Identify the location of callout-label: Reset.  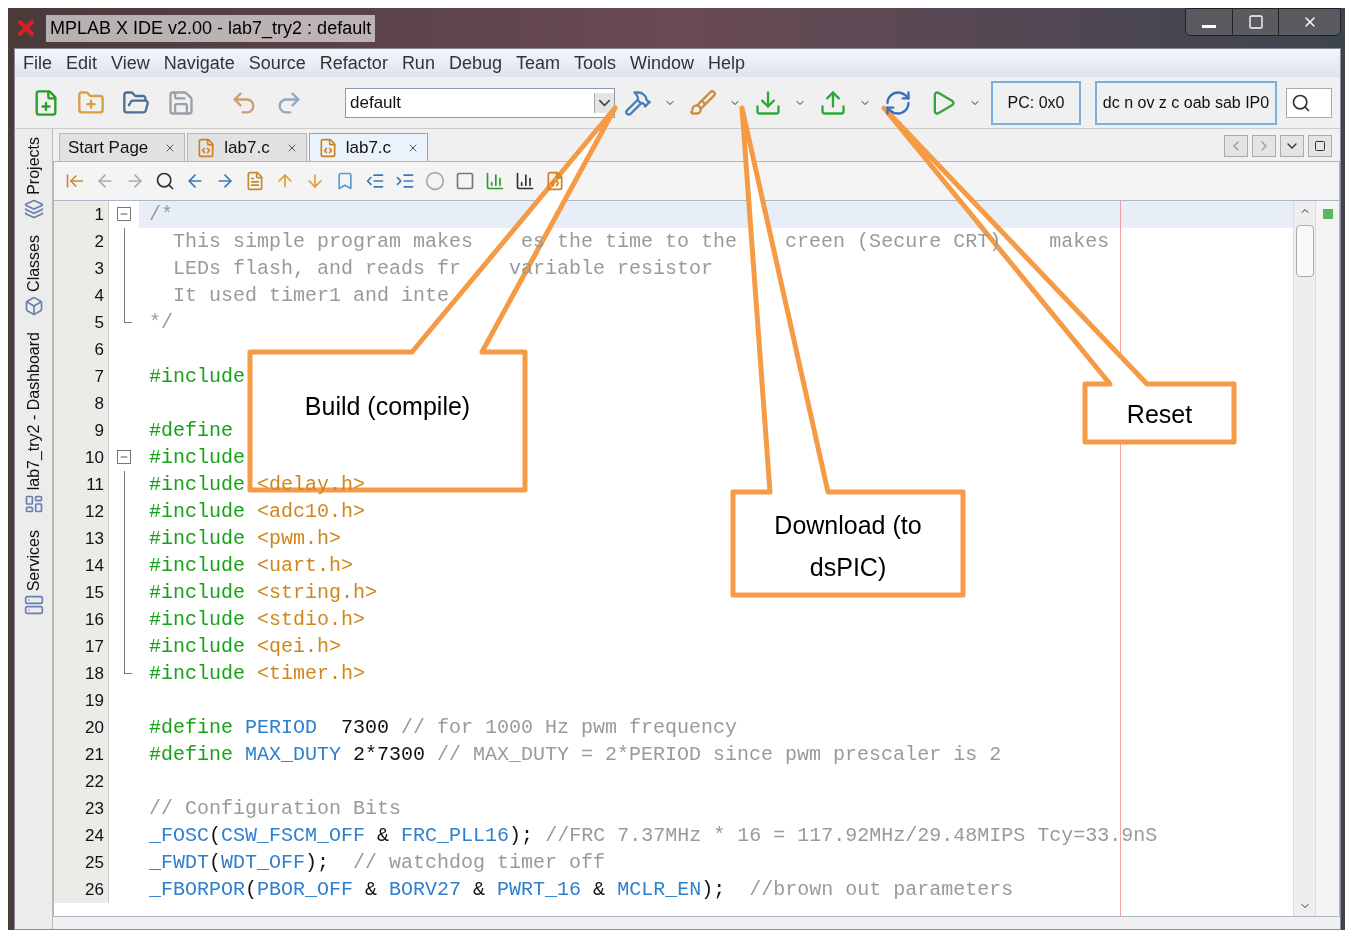
(1159, 414).